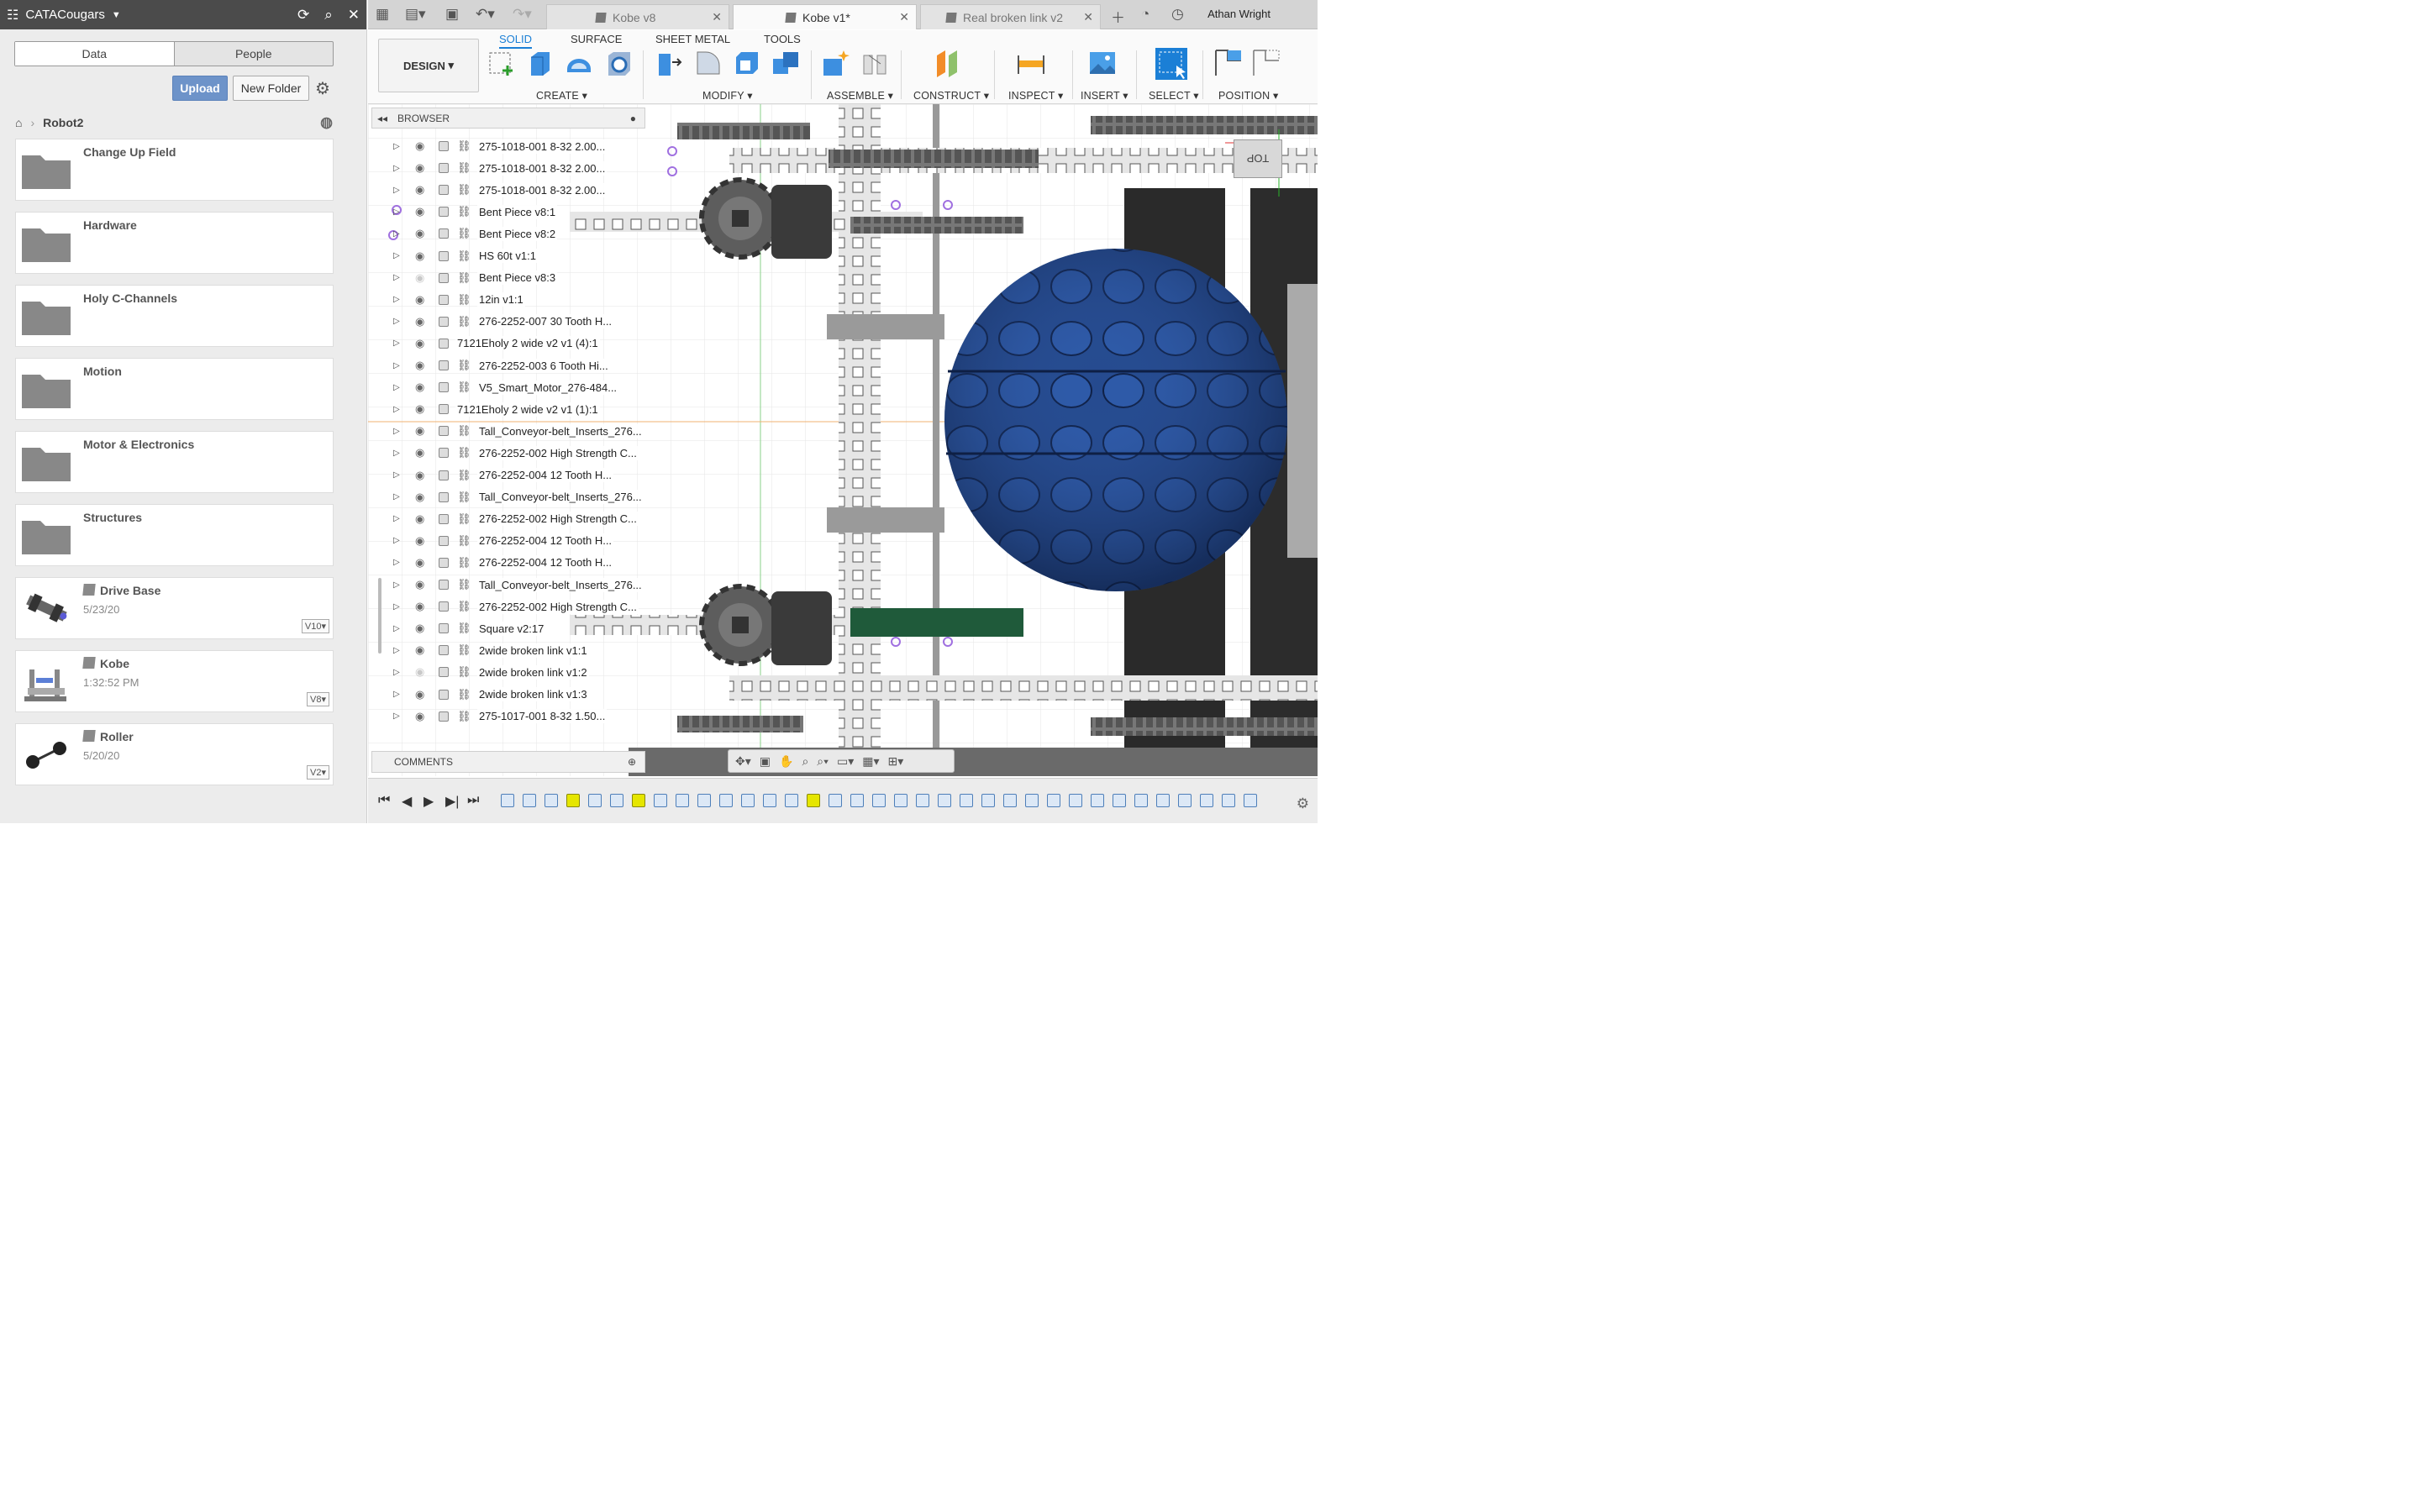  I want to click on construct-menu: CONSTRUCT ▾, so click(951, 95).